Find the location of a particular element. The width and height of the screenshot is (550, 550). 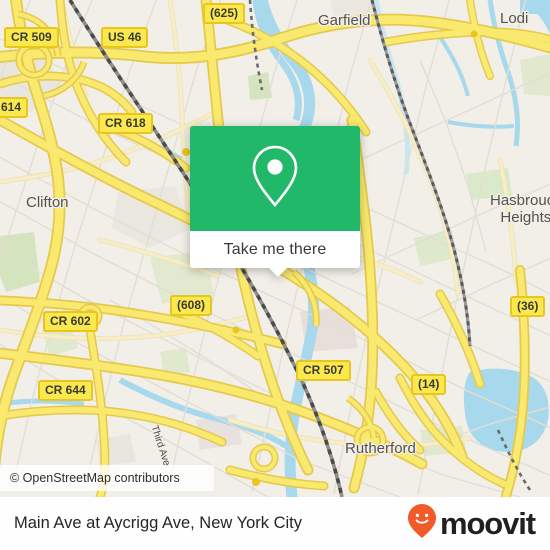

openstreetmap-attribution: © OpenStreetMap contributors is located at coordinates (90, 478).